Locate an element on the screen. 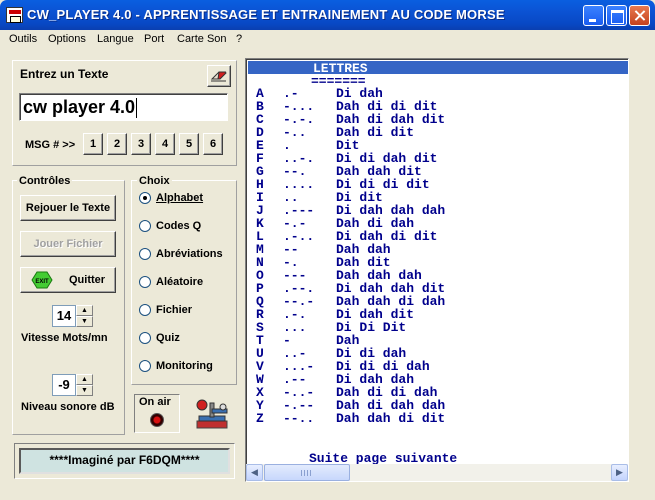 The height and width of the screenshot is (500, 655). volume-up-arrow-icon: ▲ is located at coordinates (84, 379).